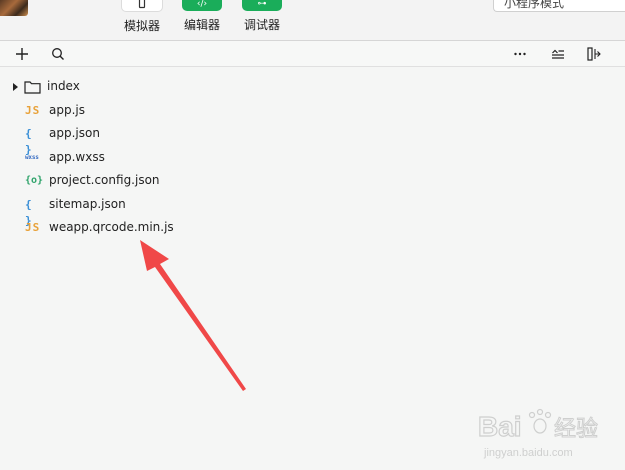 The width and height of the screenshot is (625, 470). What do you see at coordinates (142, 17) in the screenshot?
I see `simulator-button: 模拟器` at bounding box center [142, 17].